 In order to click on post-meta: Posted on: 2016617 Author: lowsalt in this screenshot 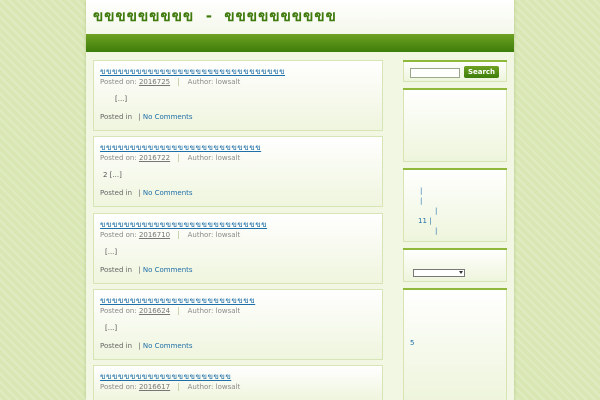, I will do `click(170, 387)`.